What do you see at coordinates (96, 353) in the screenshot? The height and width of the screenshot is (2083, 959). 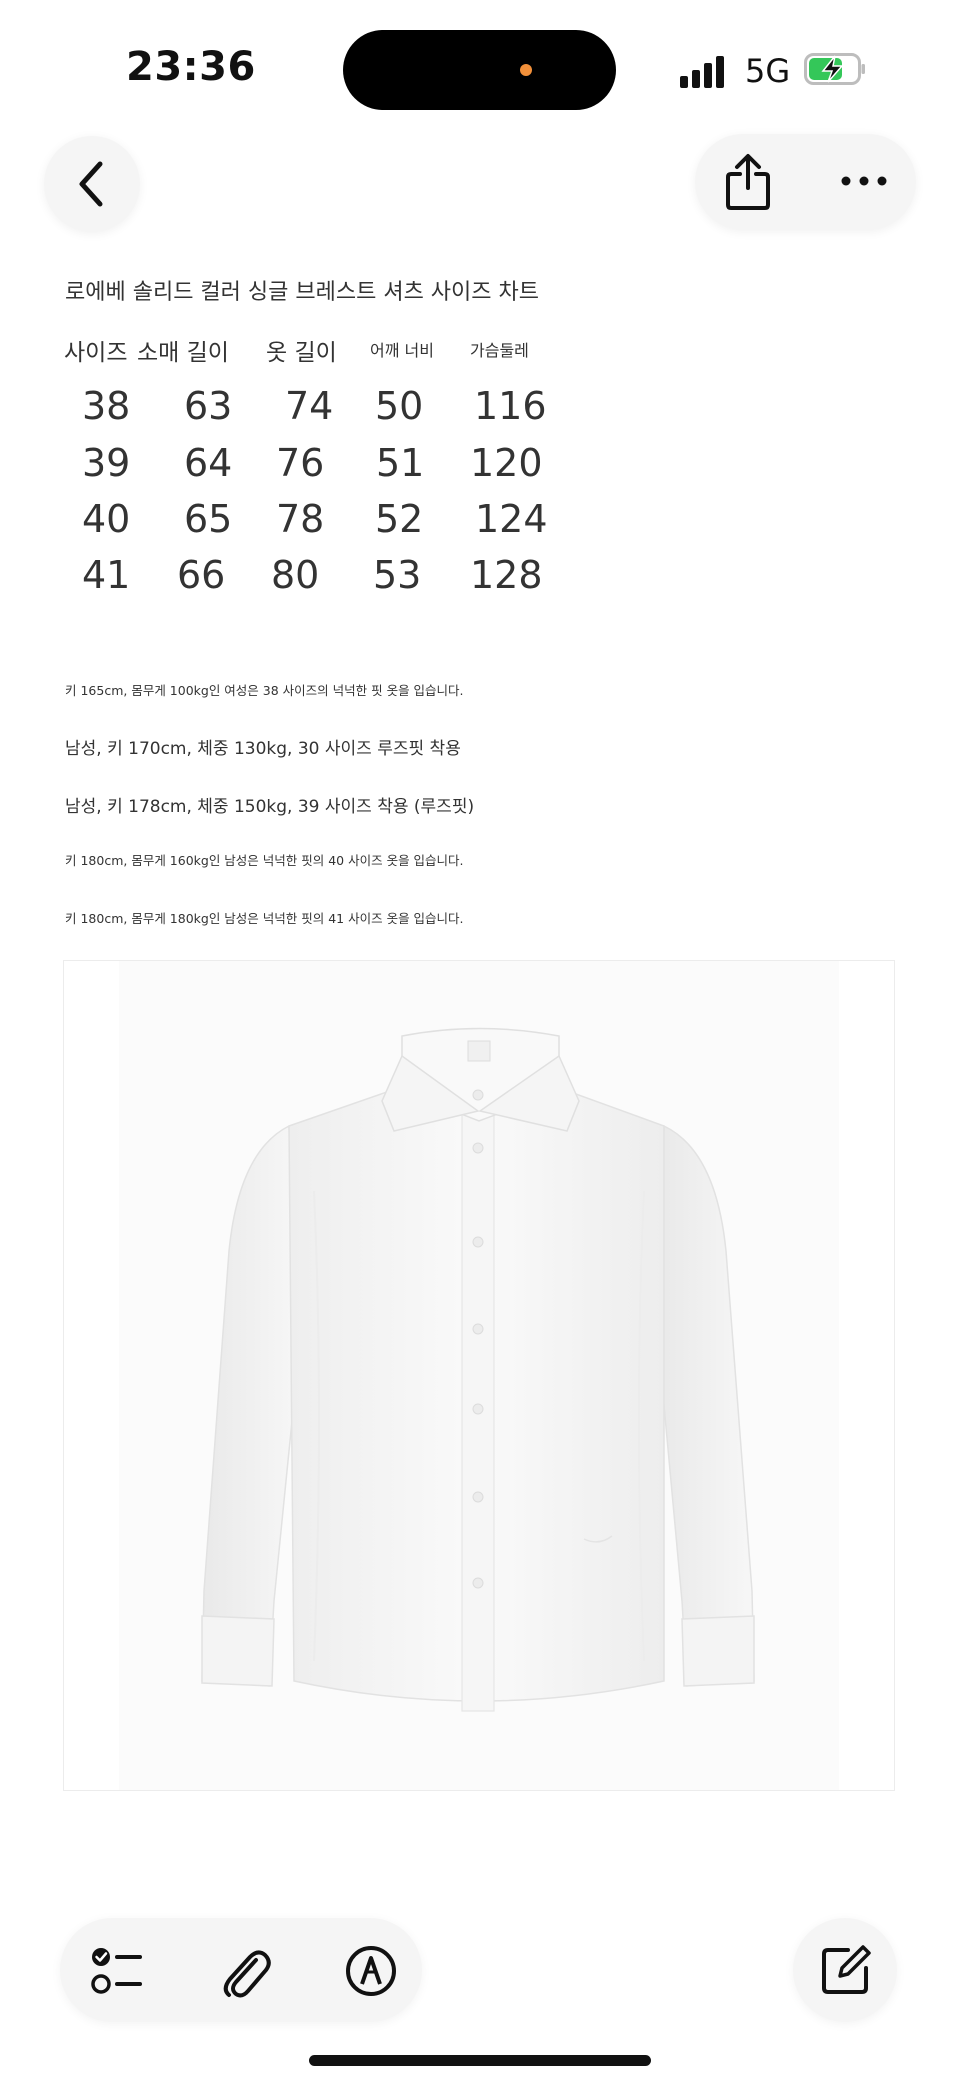 I see `header-size: 사이즈` at bounding box center [96, 353].